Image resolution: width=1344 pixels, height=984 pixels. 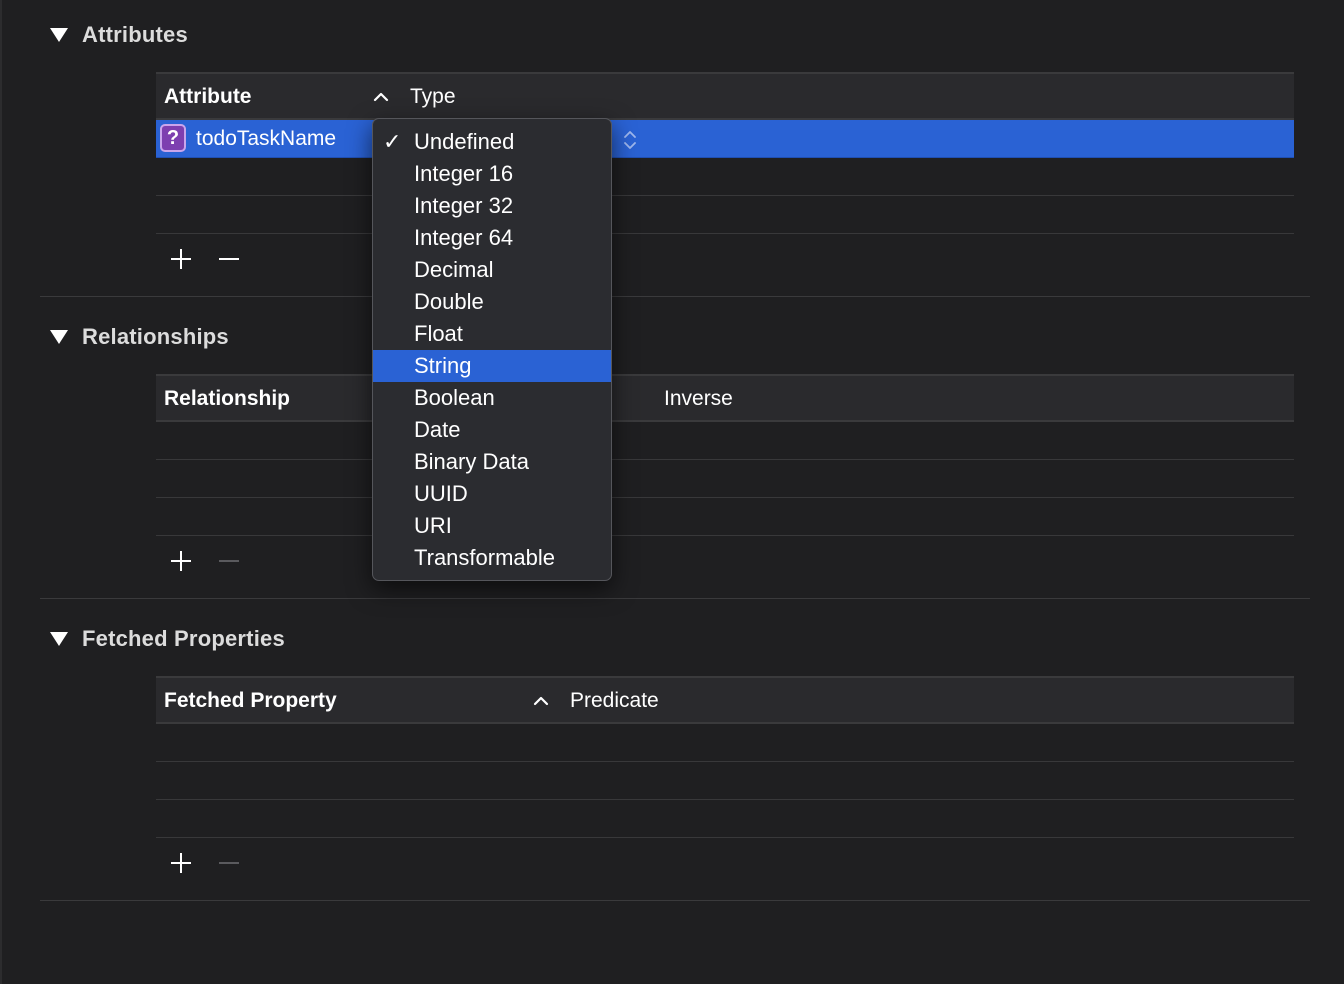 I want to click on menu-item: Date, so click(x=492, y=430).